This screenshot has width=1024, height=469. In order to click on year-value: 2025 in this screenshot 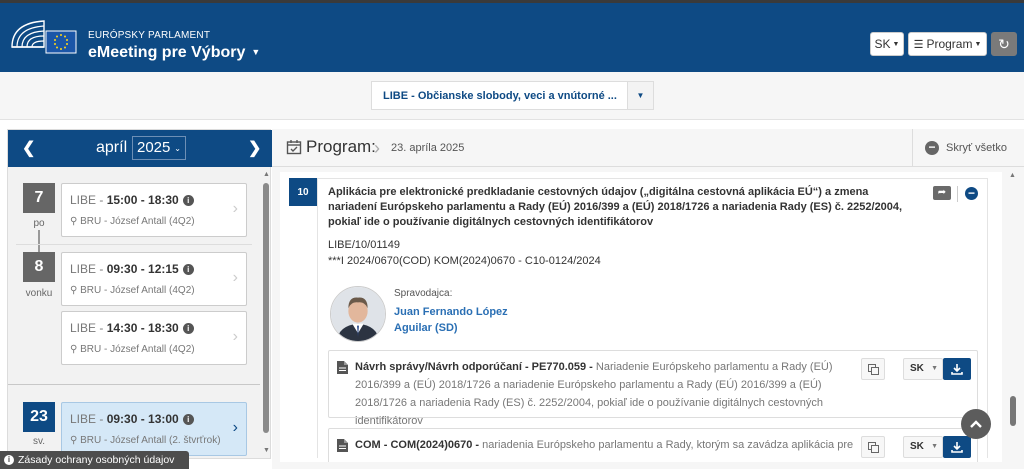, I will do `click(154, 147)`.